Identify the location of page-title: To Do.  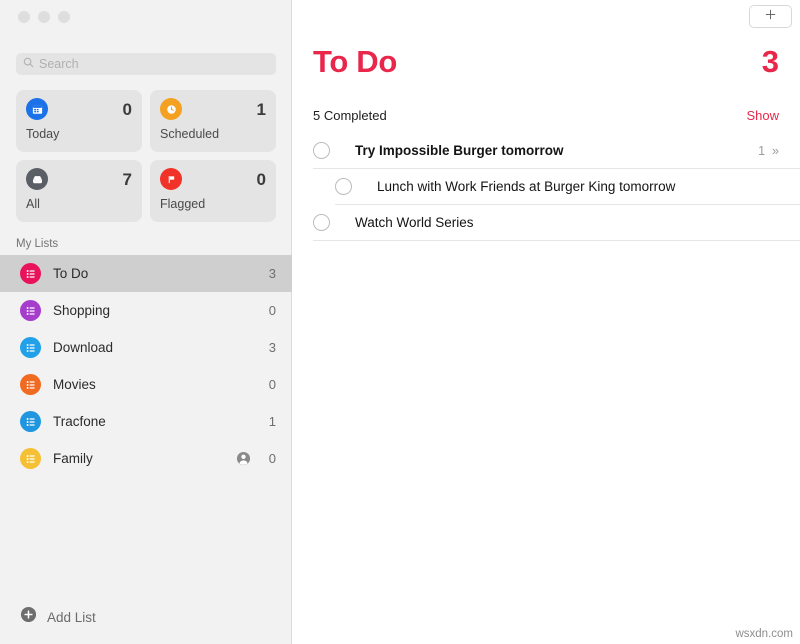
(355, 61).